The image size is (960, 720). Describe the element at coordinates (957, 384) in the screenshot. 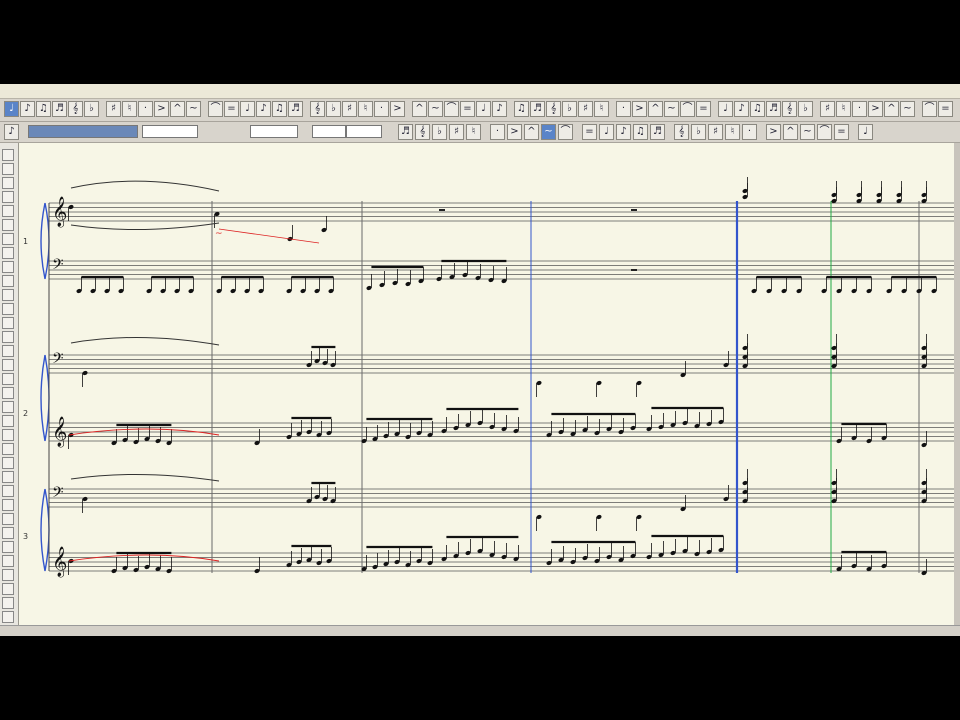

I see `vertical-scrollbar` at that location.